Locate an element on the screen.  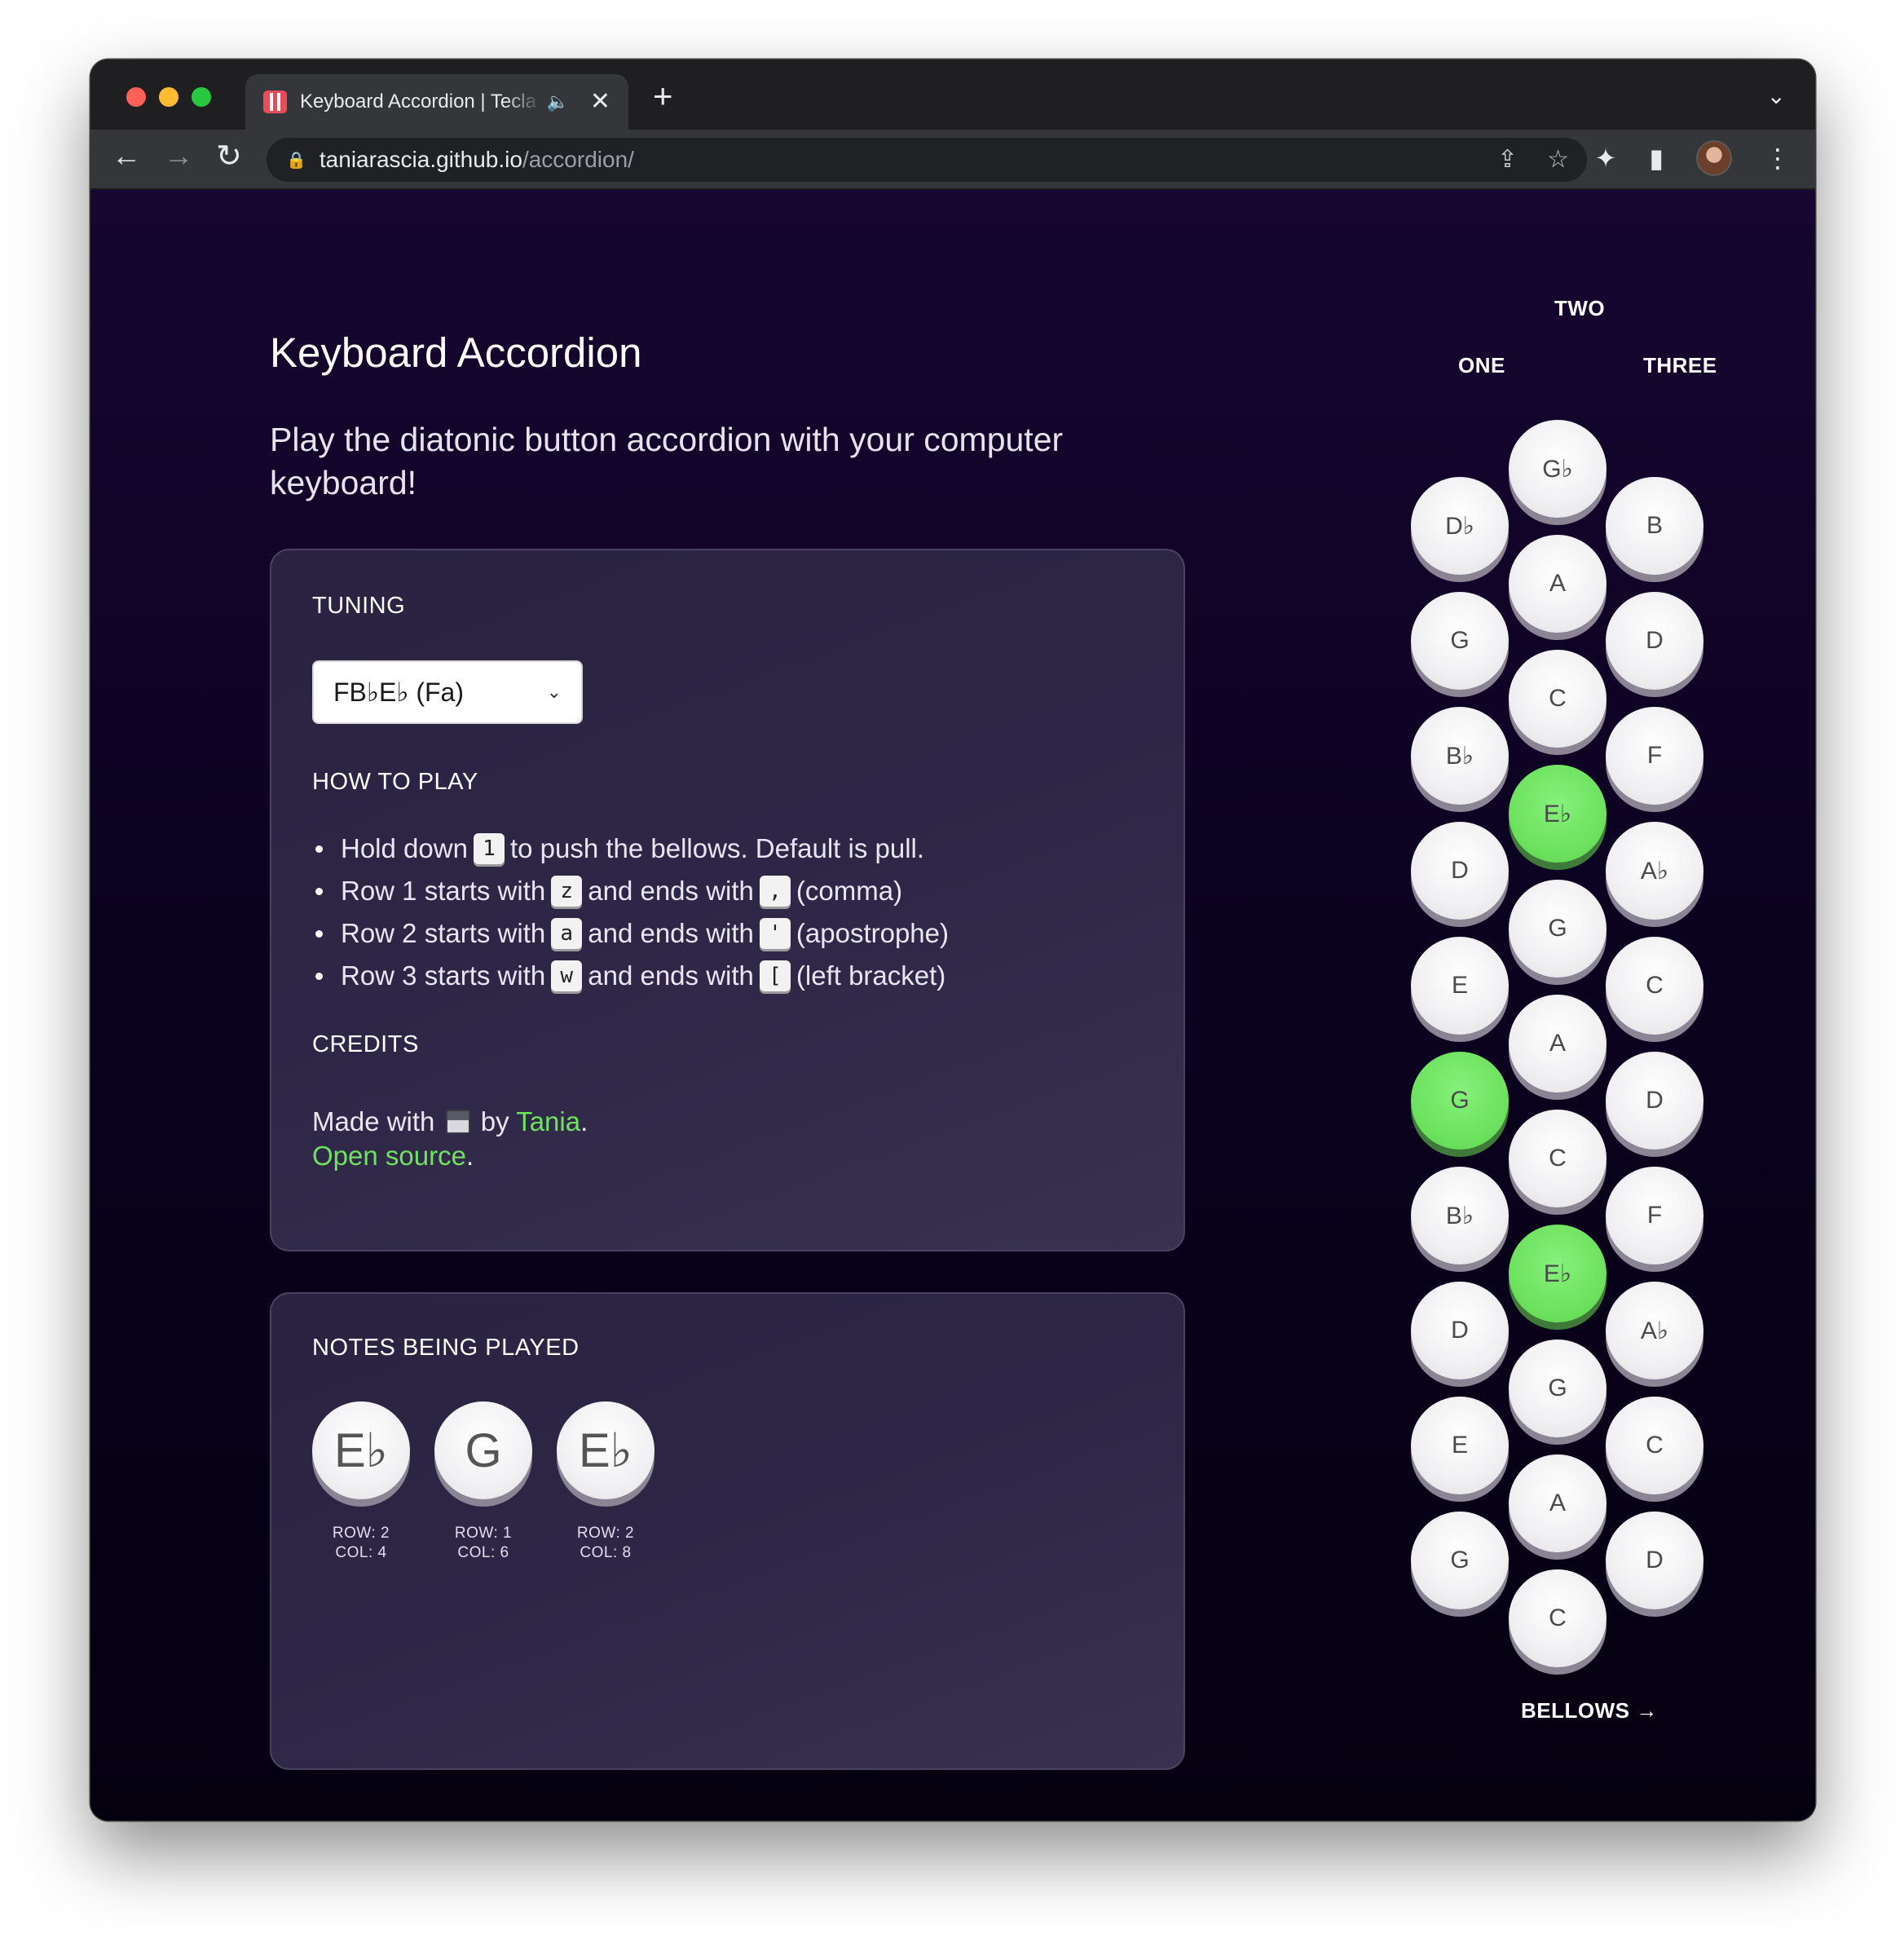
accordion-button-row3-6: D is located at coordinates (1655, 1101).